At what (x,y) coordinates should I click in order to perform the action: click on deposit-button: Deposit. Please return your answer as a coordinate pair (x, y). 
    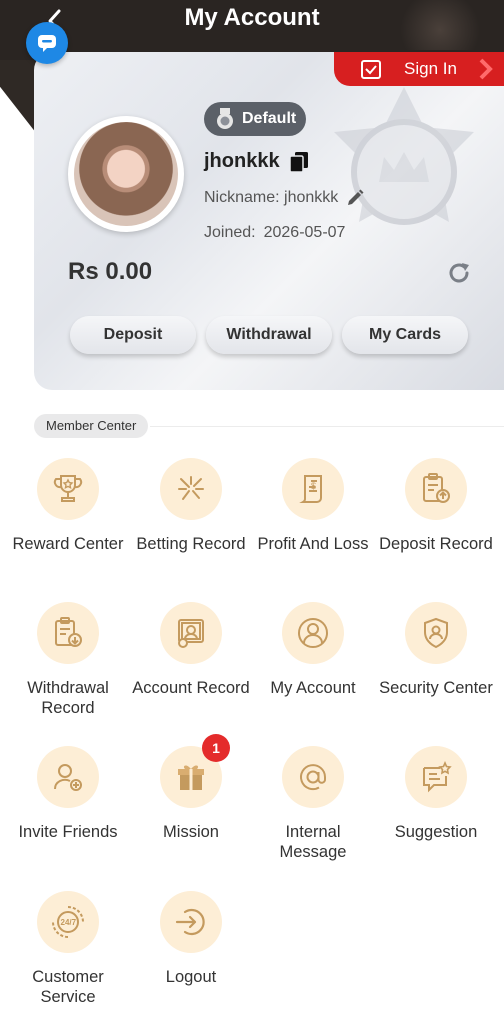
    Looking at the image, I should click on (133, 335).